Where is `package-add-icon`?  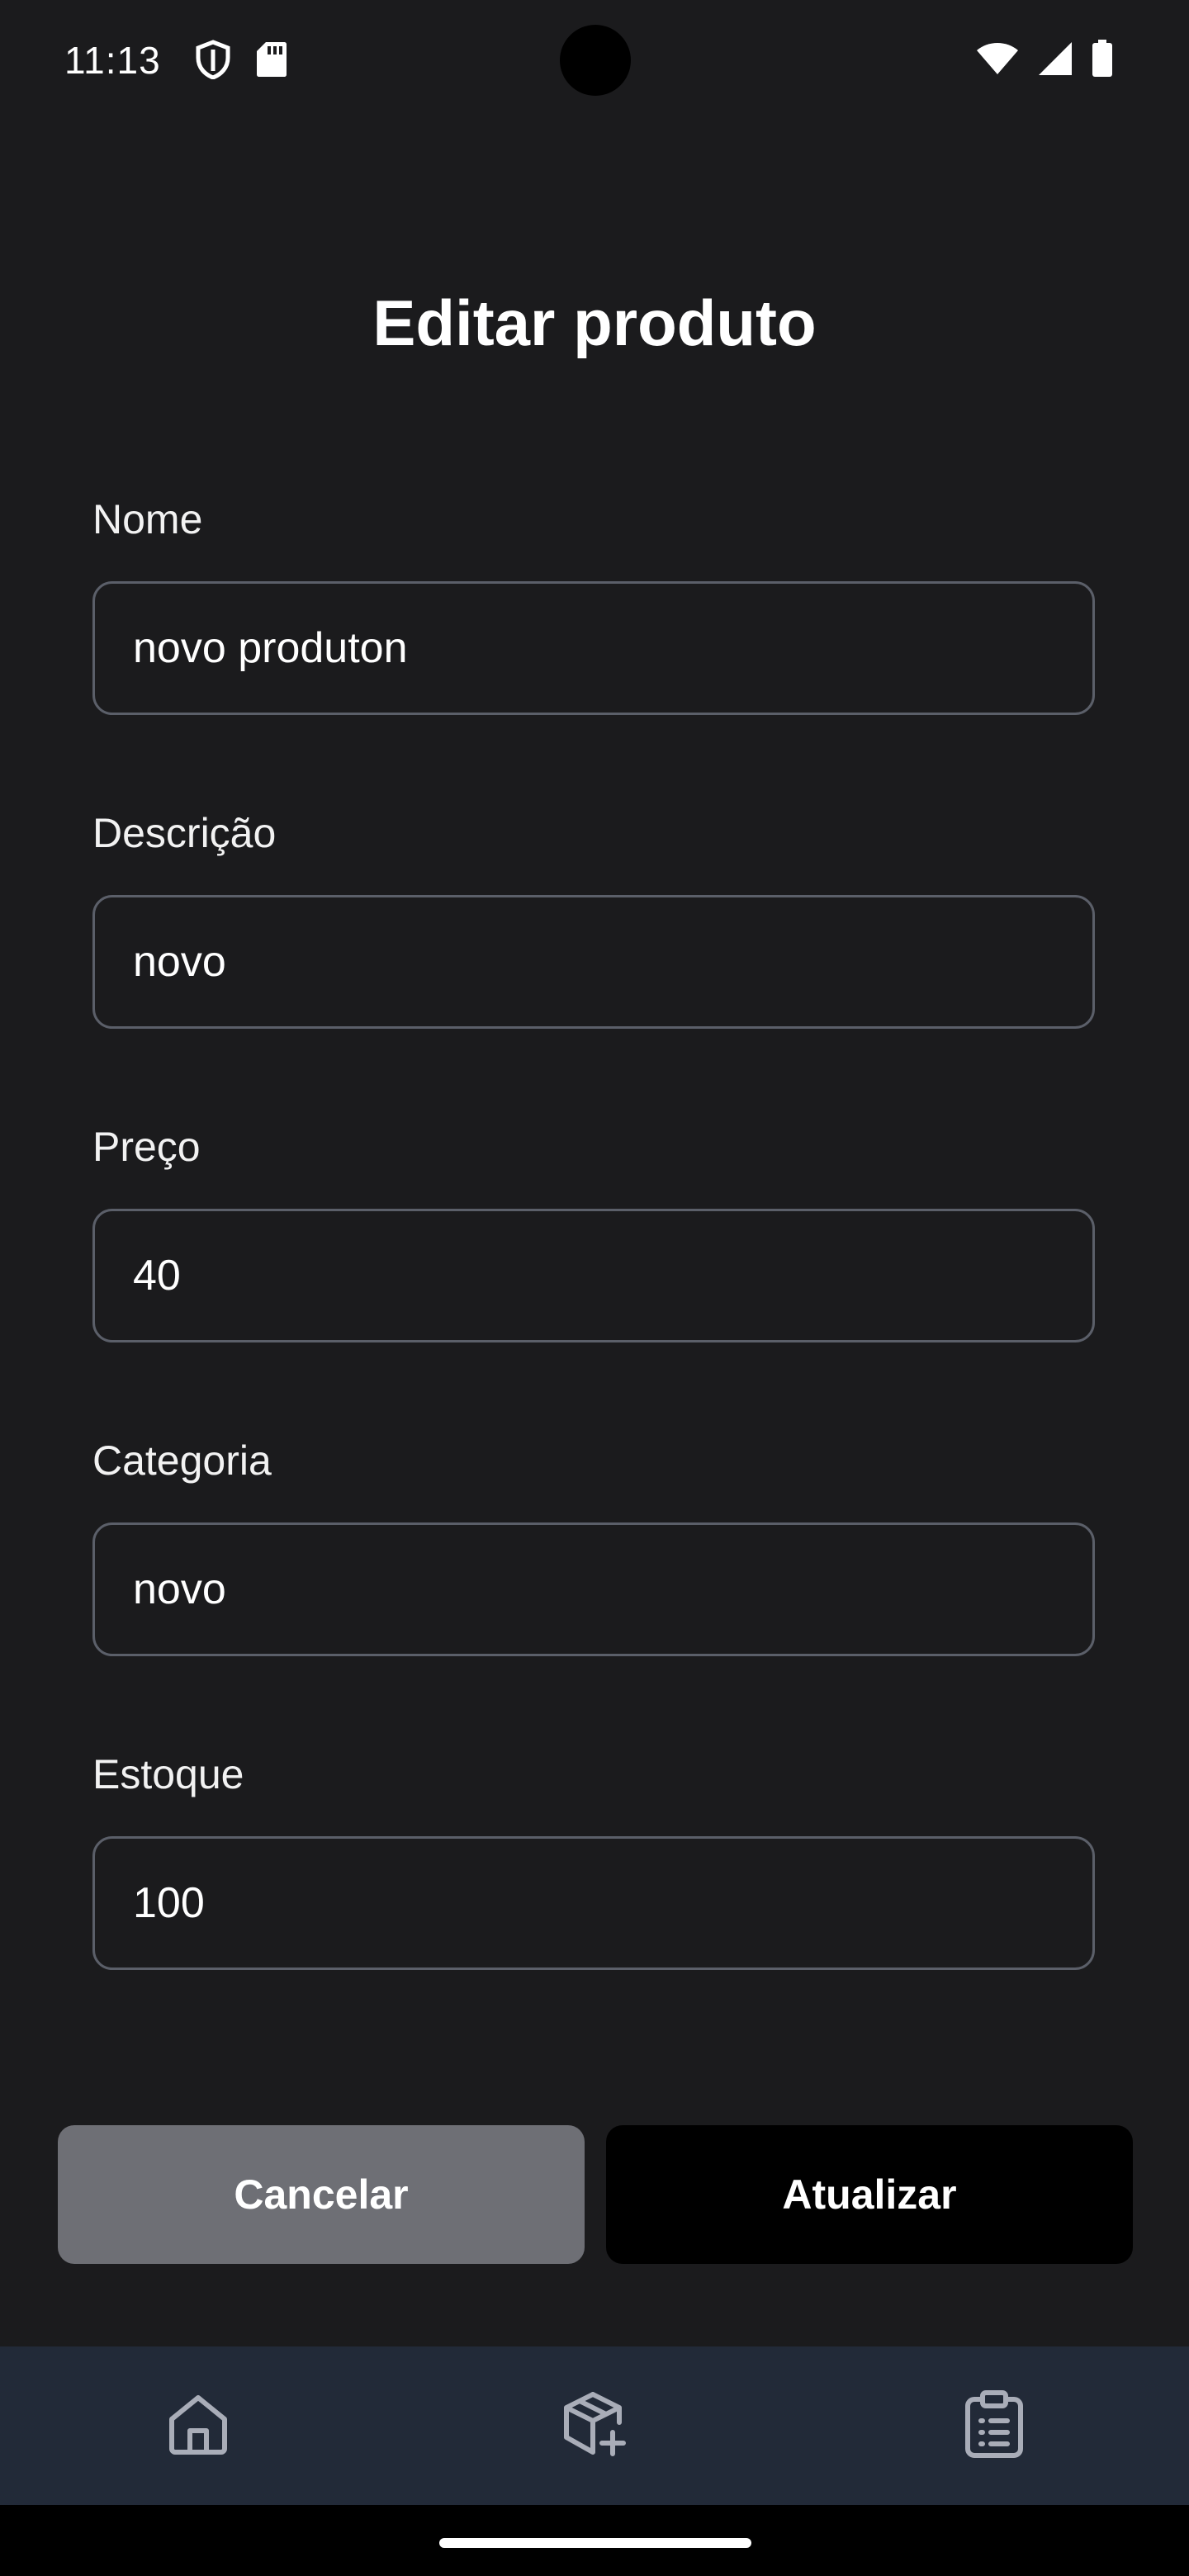
package-add-icon is located at coordinates (594, 2426).